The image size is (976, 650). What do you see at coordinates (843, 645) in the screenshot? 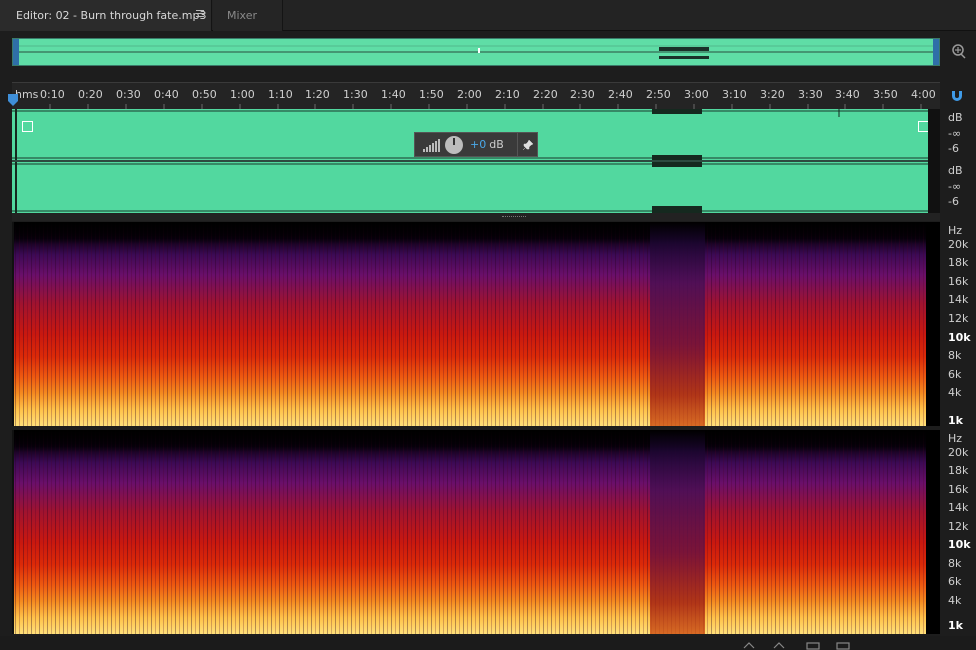
I see `zoom-full-icon` at bounding box center [843, 645].